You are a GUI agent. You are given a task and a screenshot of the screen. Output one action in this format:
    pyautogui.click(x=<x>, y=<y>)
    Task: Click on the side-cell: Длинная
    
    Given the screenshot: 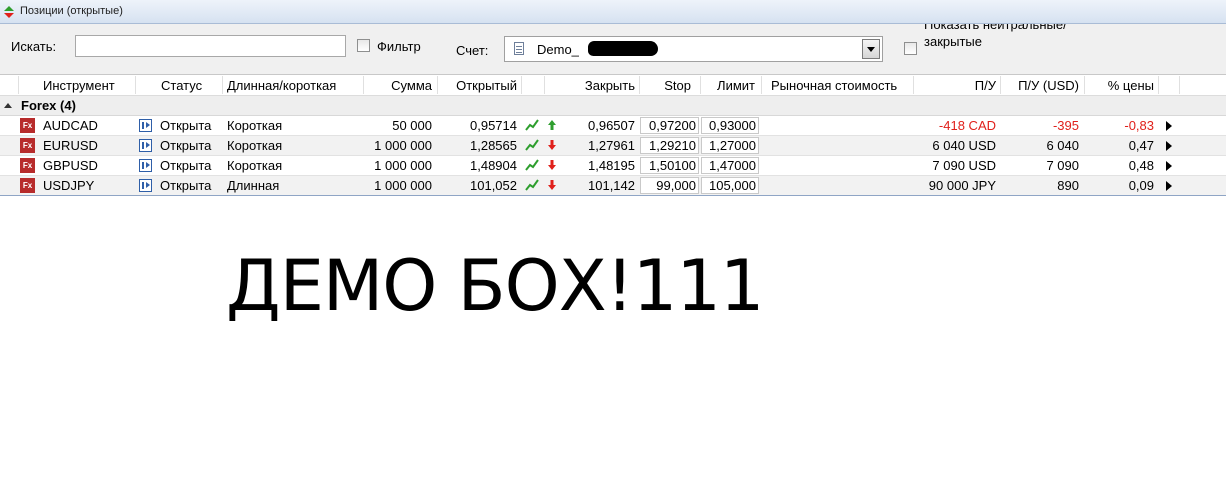 What is the action you would take?
    pyautogui.click(x=253, y=185)
    